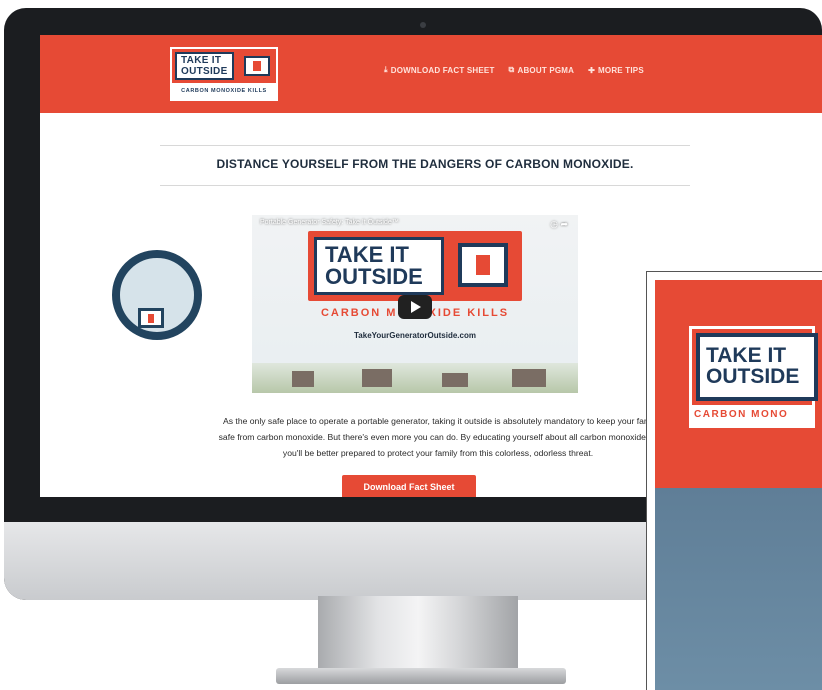 The image size is (822, 690). What do you see at coordinates (374, 276) in the screenshot?
I see `video-logo-line2: OUTSIDE` at bounding box center [374, 276].